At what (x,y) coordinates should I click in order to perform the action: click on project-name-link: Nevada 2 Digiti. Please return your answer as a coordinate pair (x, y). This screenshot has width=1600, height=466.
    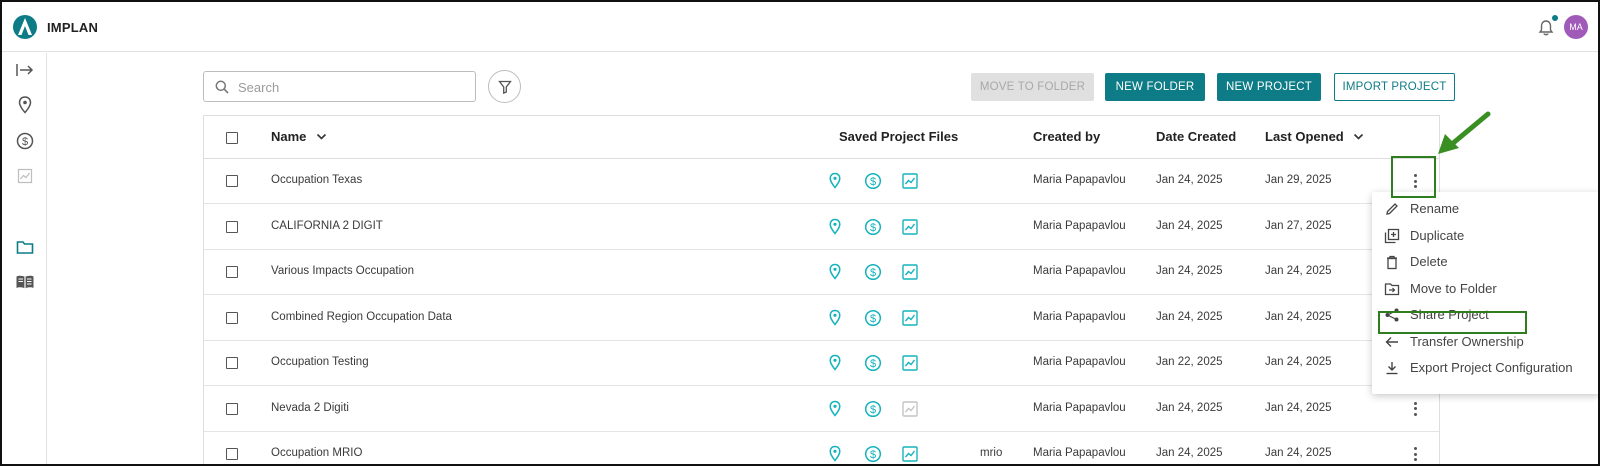
    Looking at the image, I should click on (310, 408).